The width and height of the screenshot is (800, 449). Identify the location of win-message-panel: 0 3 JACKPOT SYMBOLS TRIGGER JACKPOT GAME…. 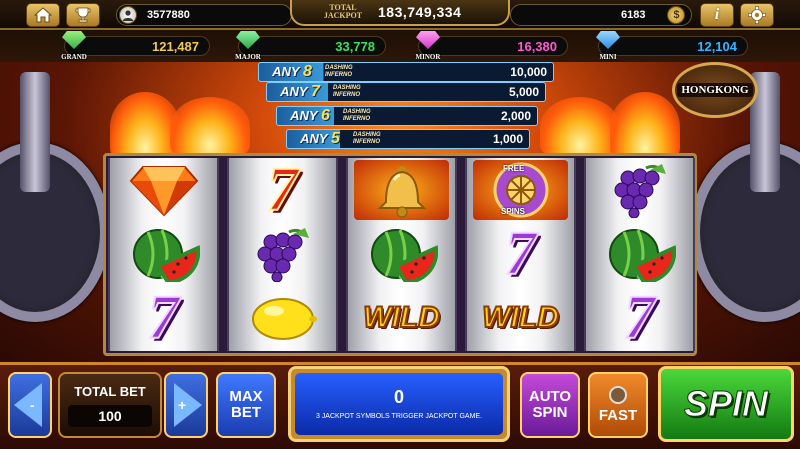
(399, 404).